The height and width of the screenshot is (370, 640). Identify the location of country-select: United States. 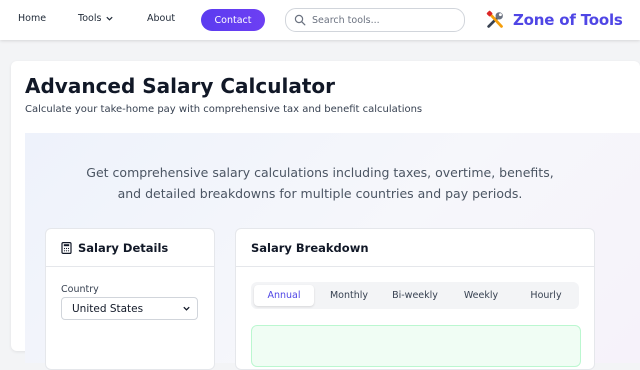
(129, 308).